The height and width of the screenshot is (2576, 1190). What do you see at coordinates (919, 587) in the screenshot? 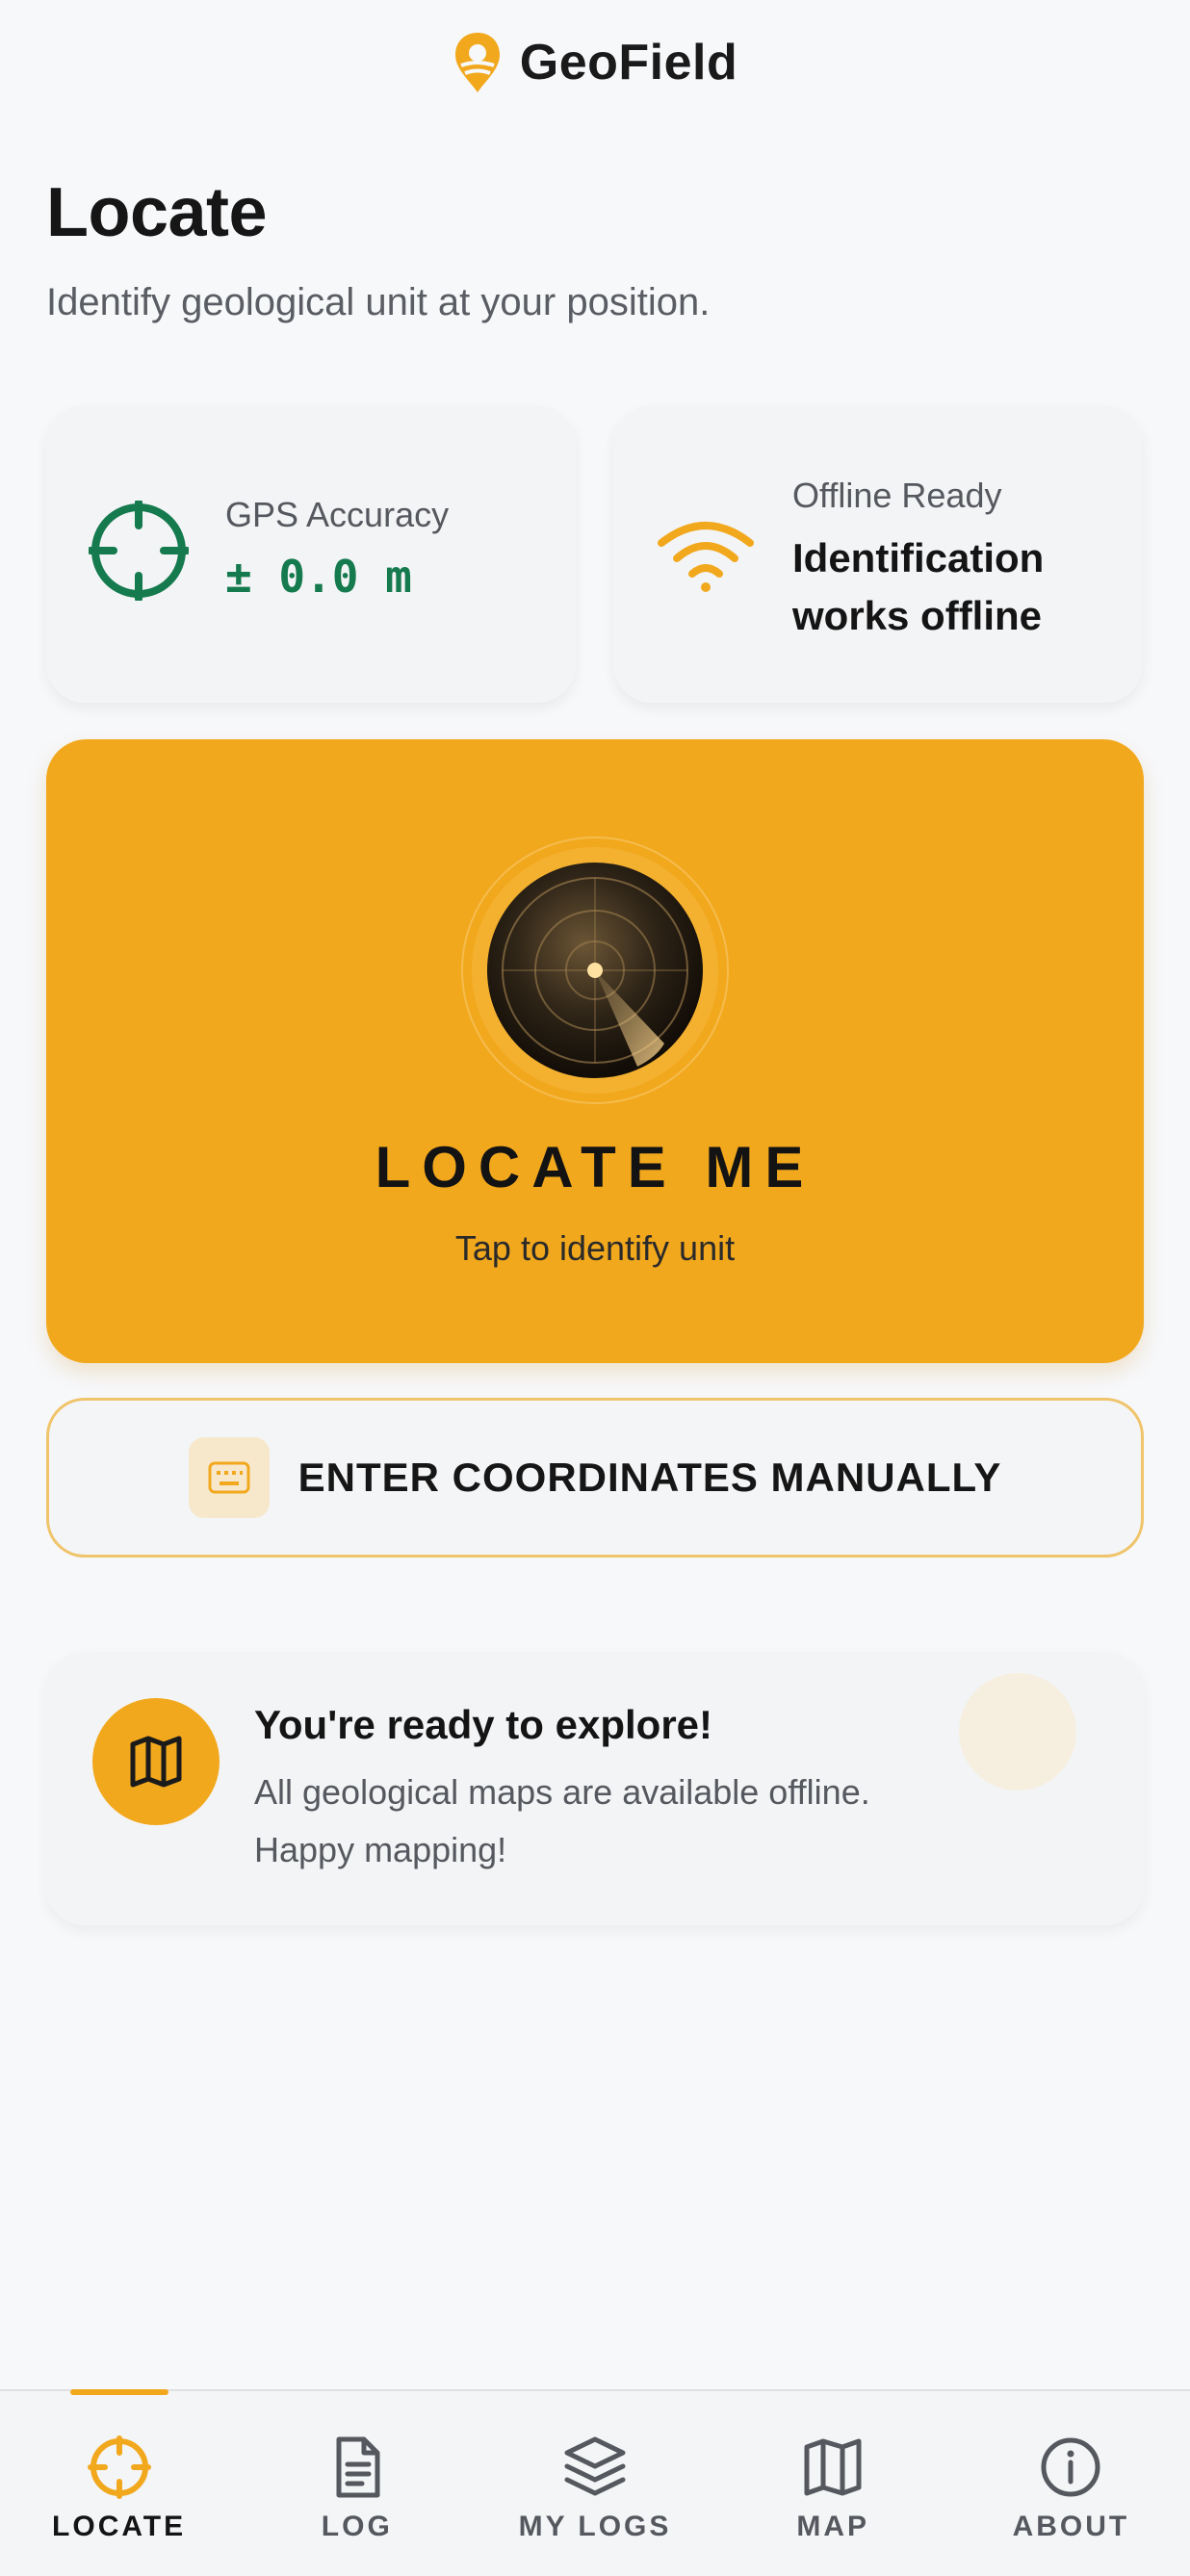
I see `offline-ready-value: Identification works offline` at bounding box center [919, 587].